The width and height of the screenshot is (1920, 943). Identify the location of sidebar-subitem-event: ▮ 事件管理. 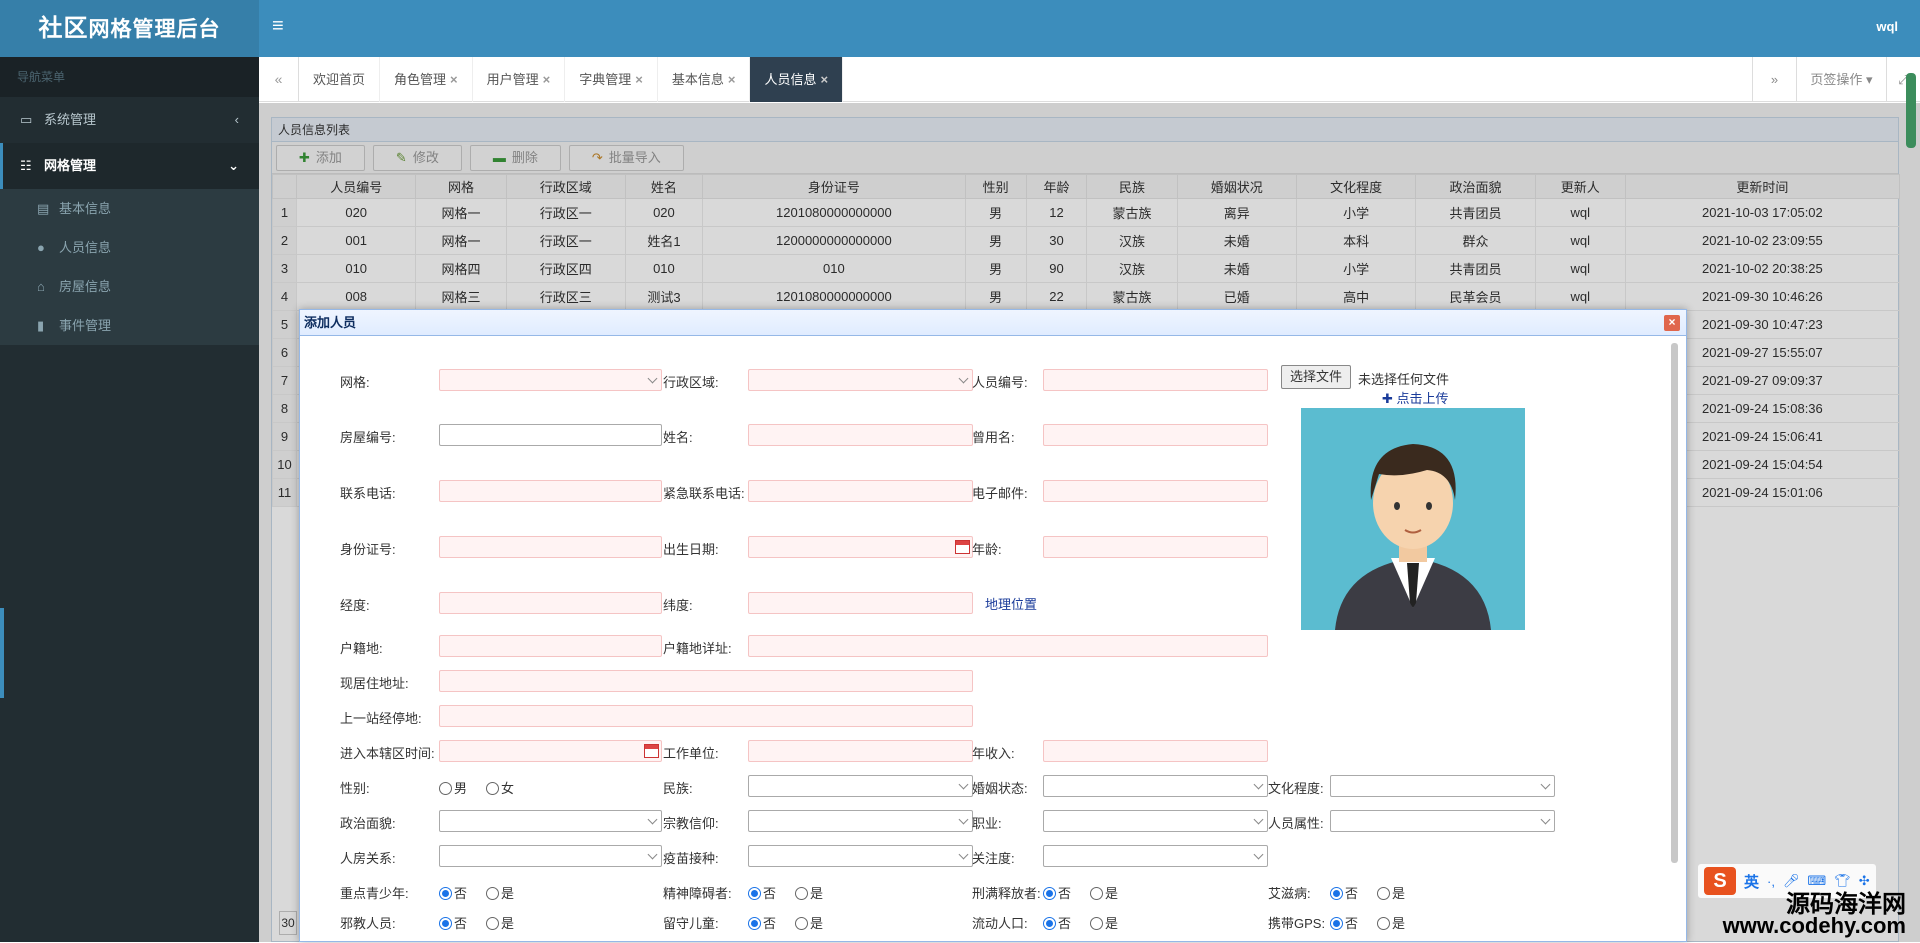
(129, 325).